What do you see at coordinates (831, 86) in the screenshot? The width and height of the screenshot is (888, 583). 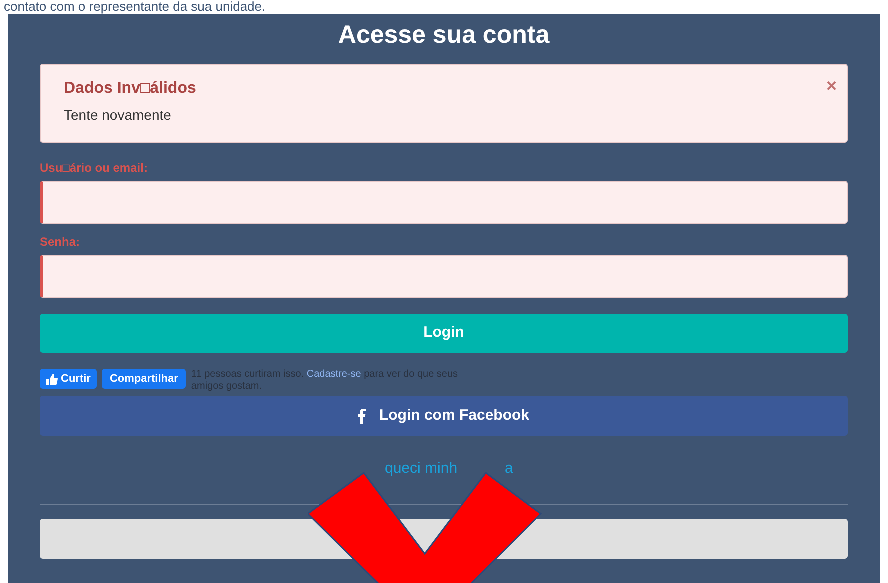 I see `close-button: ×` at bounding box center [831, 86].